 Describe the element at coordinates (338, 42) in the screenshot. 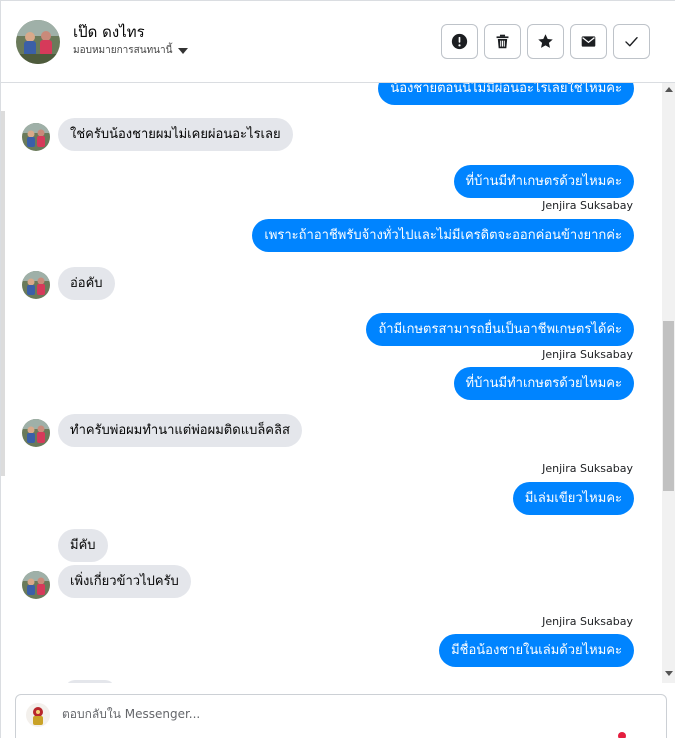

I see `conversation-header: เป๊ด ดงไทร มอบหมายการสนทนานี้` at that location.